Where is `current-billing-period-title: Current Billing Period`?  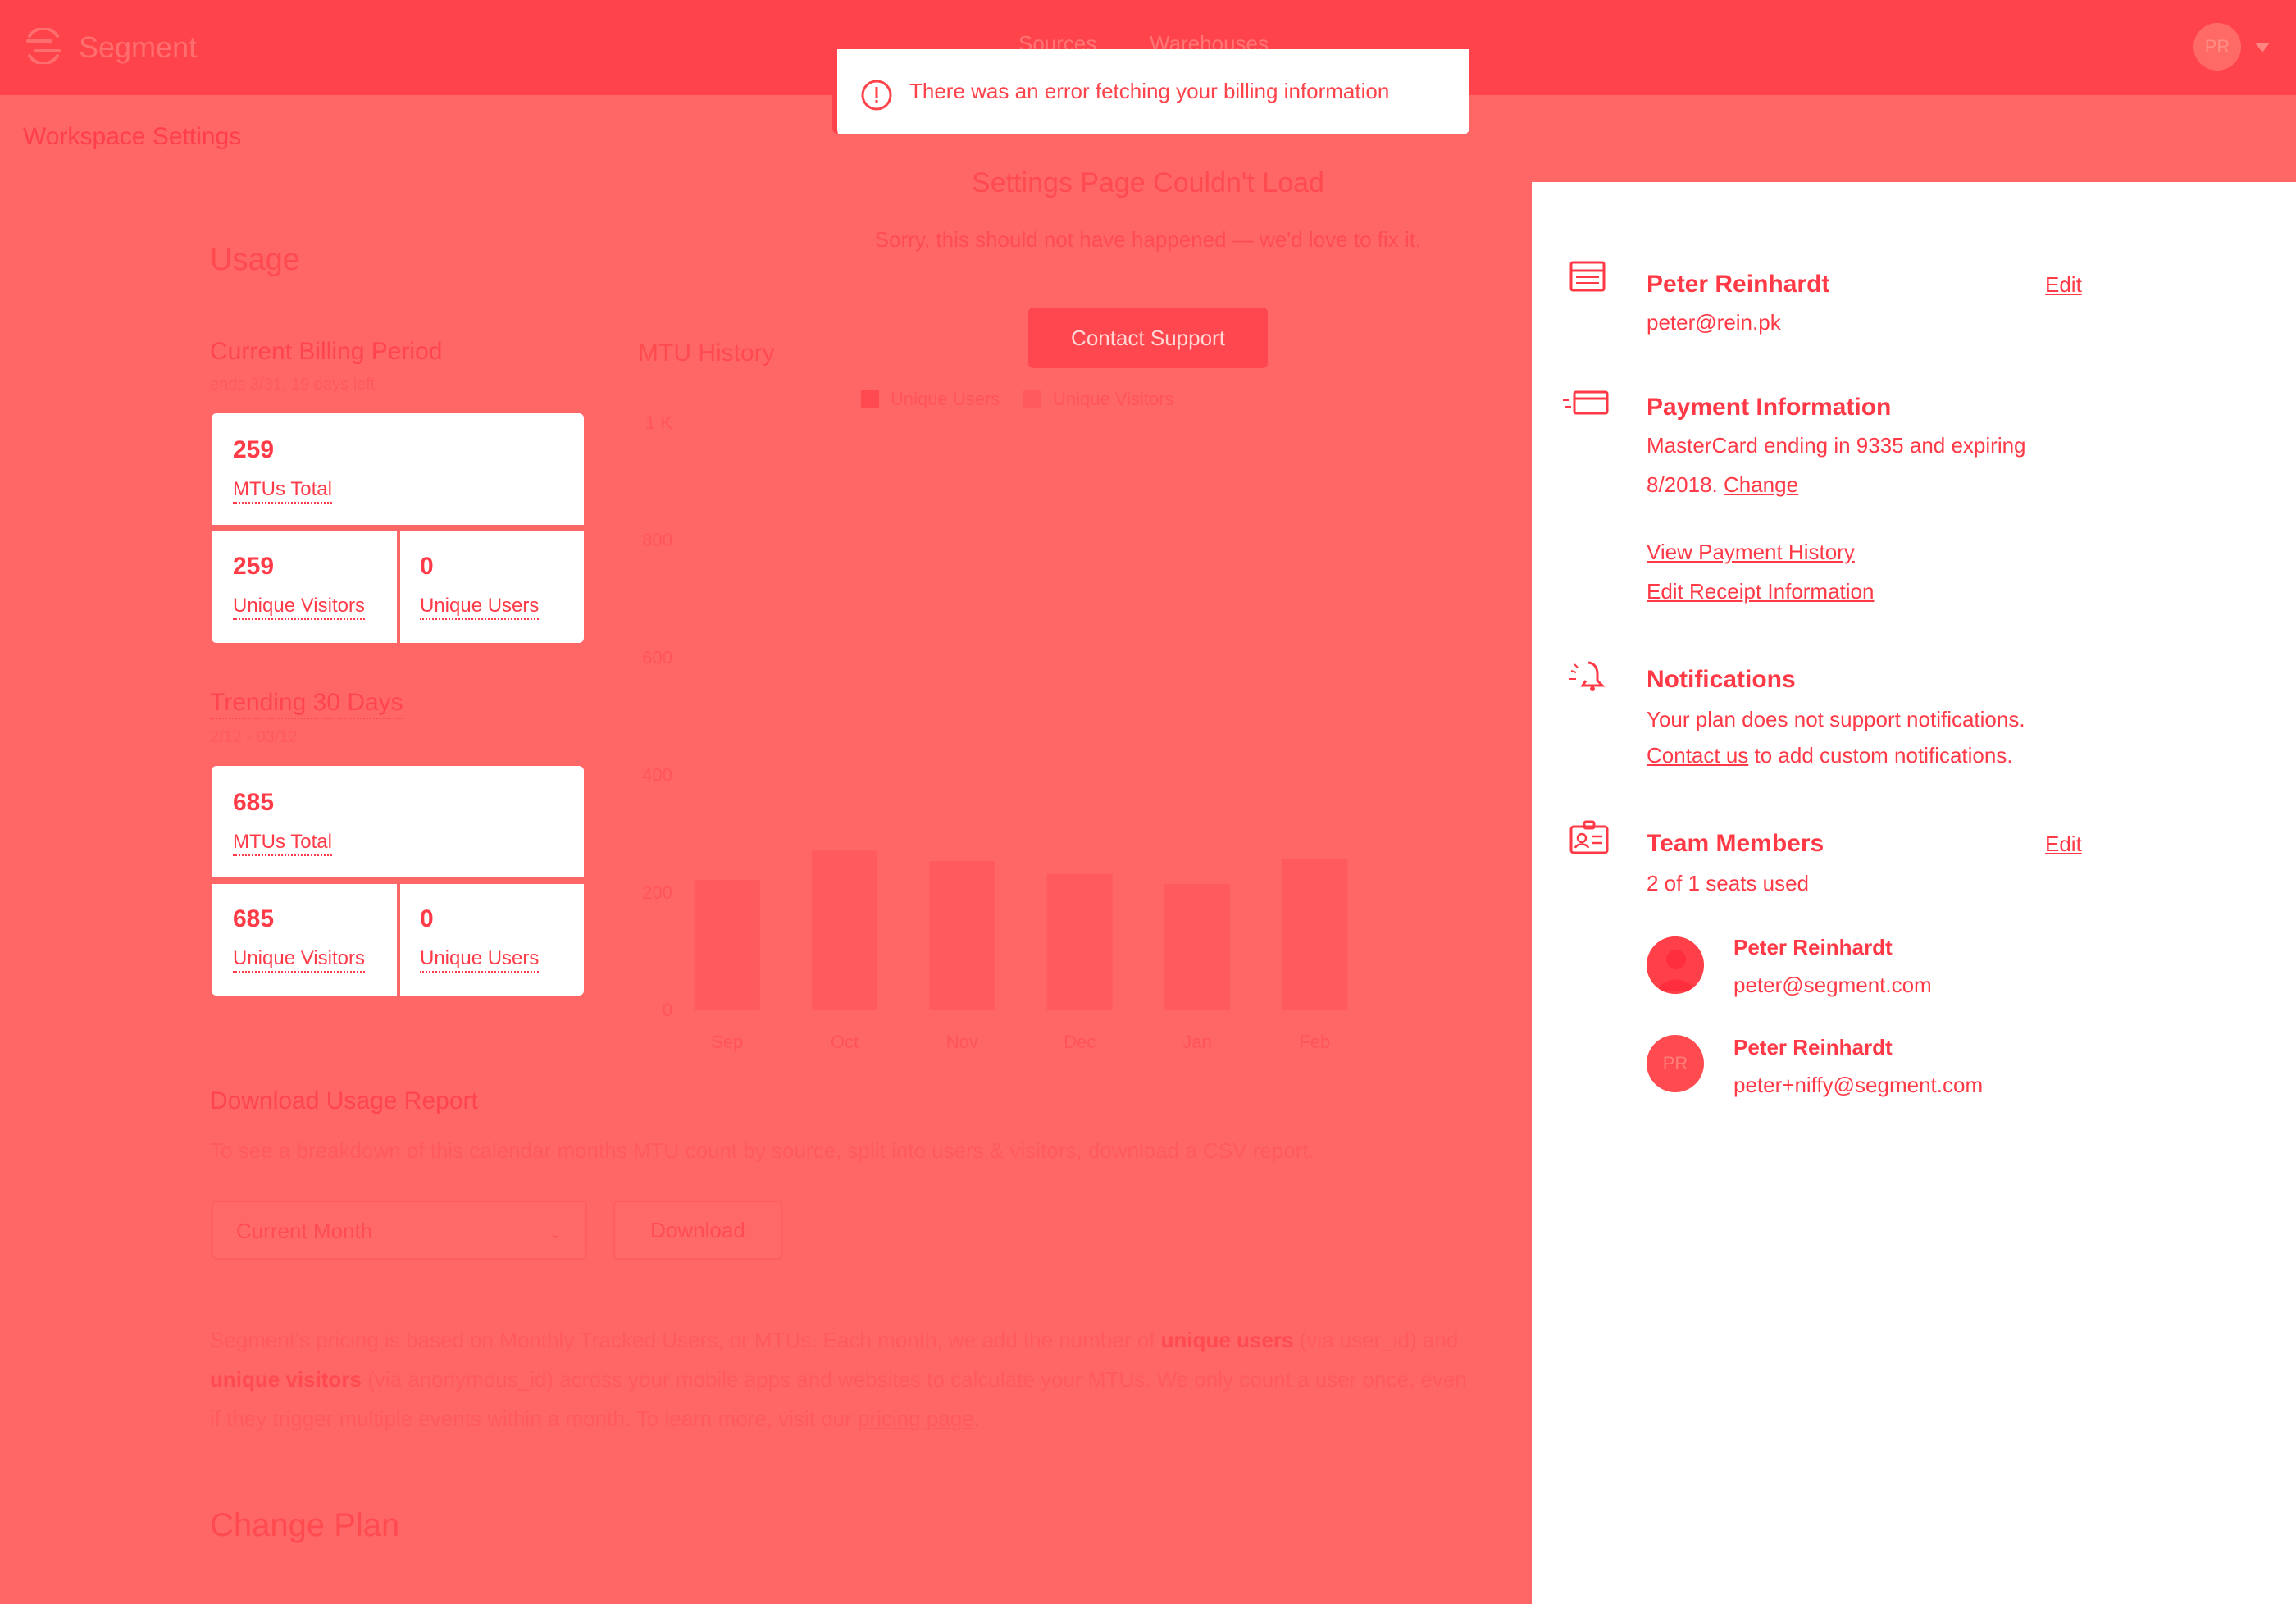 current-billing-period-title: Current Billing Period is located at coordinates (326, 351).